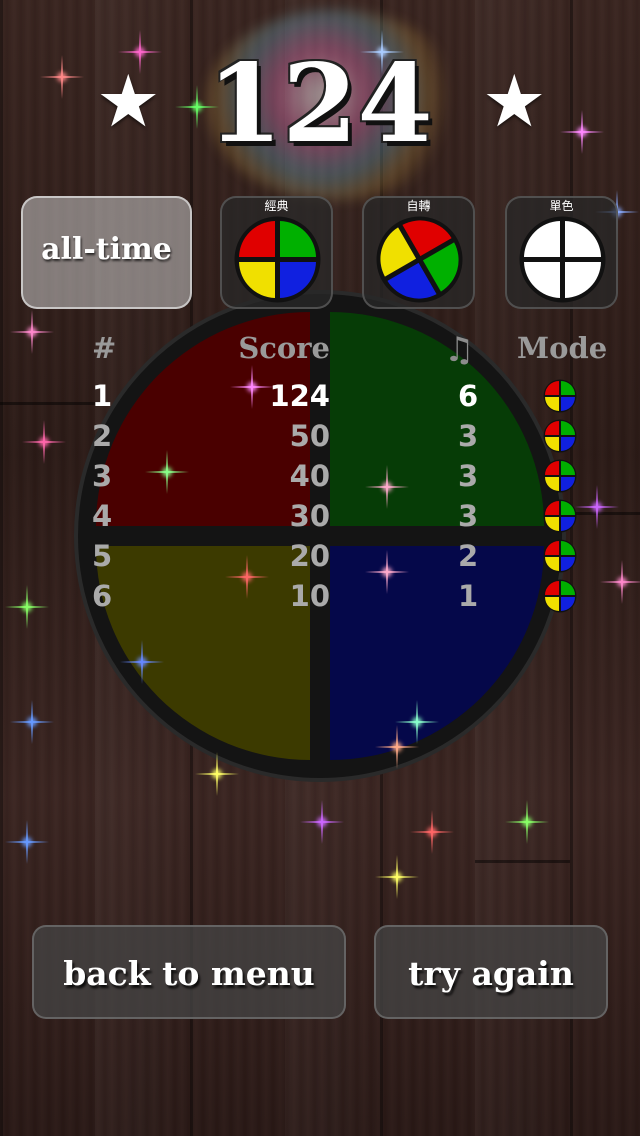  What do you see at coordinates (276, 206) in the screenshot?
I see `tab-classic-label: 經典` at bounding box center [276, 206].